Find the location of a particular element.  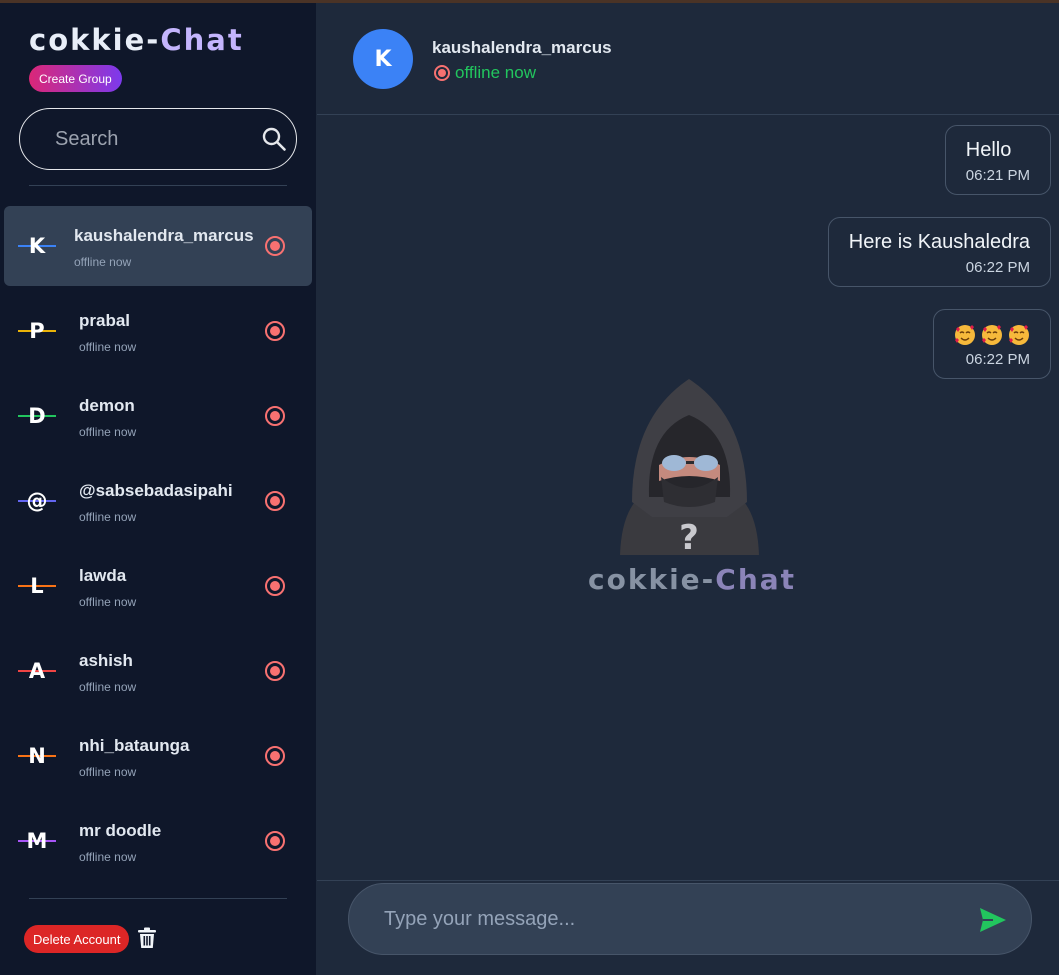

app-logo: cokkie-Chat is located at coordinates (136, 40).